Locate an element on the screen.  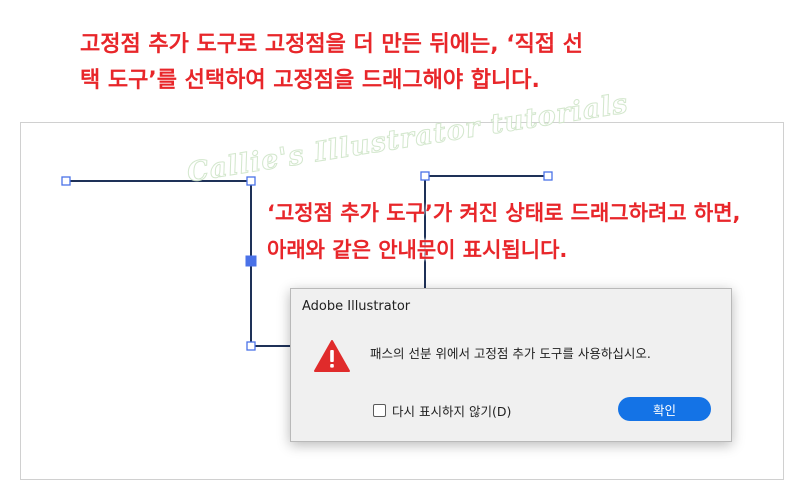
warning-icon is located at coordinates (332, 356).